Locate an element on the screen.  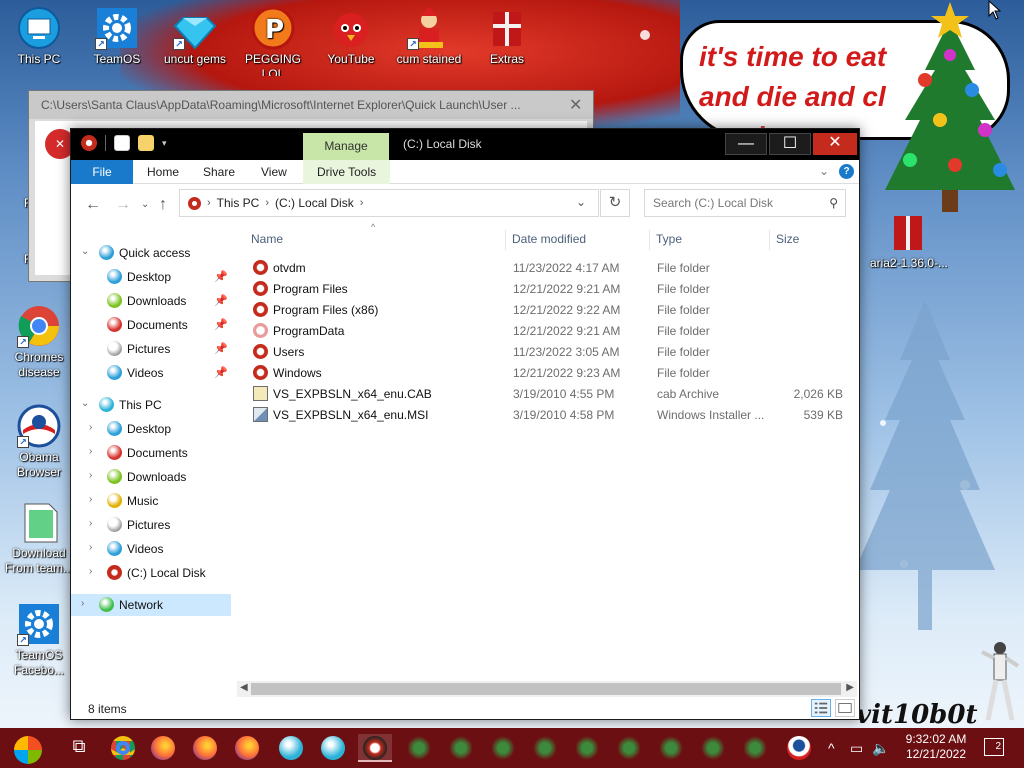
sidebar-item-pc-downloads: › Downloads is located at coordinates (151, 477).